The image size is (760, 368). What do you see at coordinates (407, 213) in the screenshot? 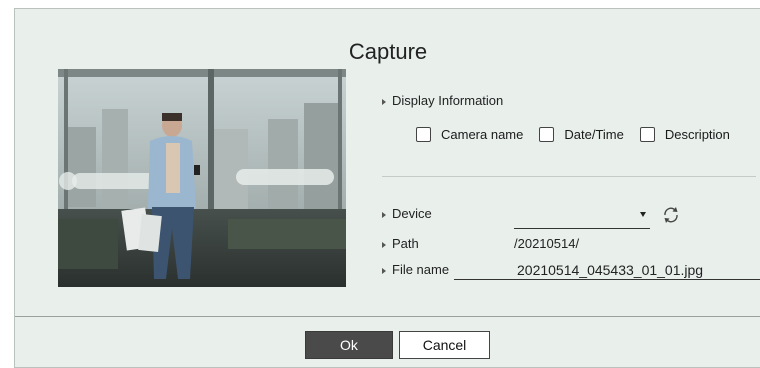
I see `device-label: Device` at bounding box center [407, 213].